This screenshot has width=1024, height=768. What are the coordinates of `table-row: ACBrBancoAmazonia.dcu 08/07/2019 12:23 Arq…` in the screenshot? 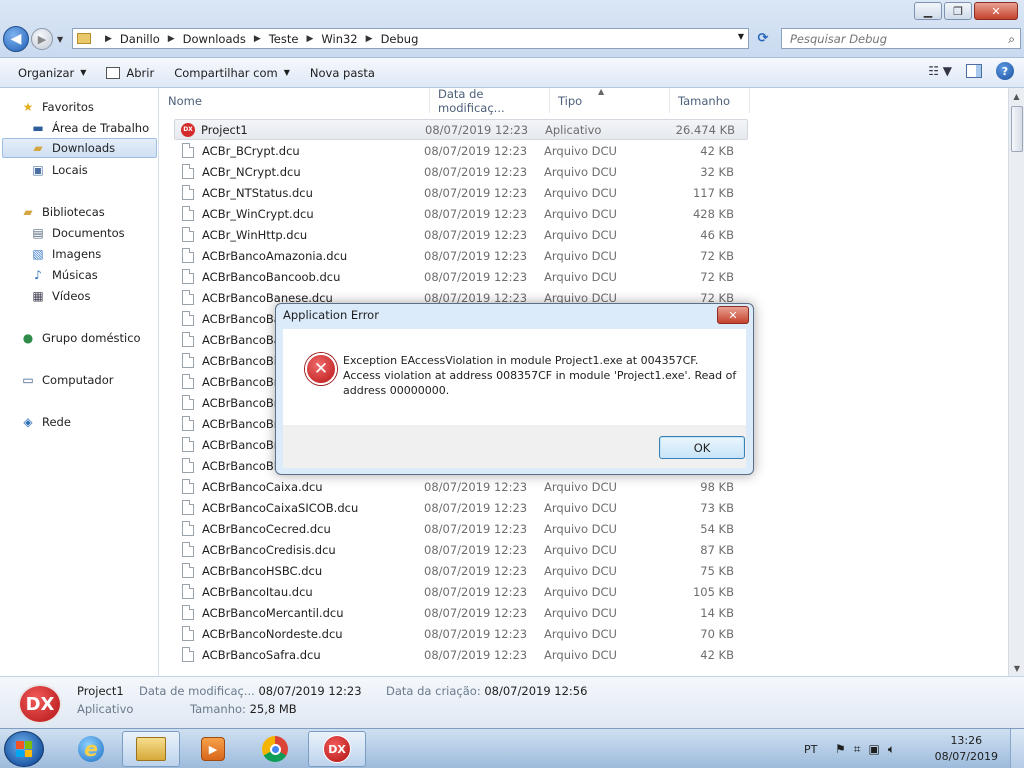 It's located at (461, 255).